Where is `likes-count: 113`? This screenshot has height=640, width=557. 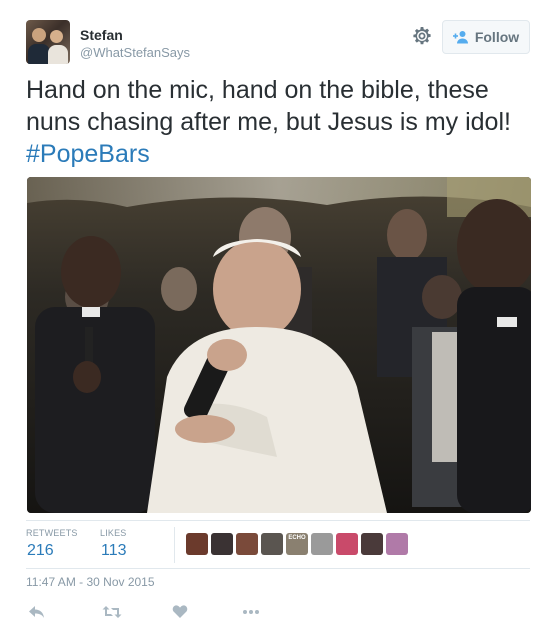 likes-count: 113 is located at coordinates (114, 551).